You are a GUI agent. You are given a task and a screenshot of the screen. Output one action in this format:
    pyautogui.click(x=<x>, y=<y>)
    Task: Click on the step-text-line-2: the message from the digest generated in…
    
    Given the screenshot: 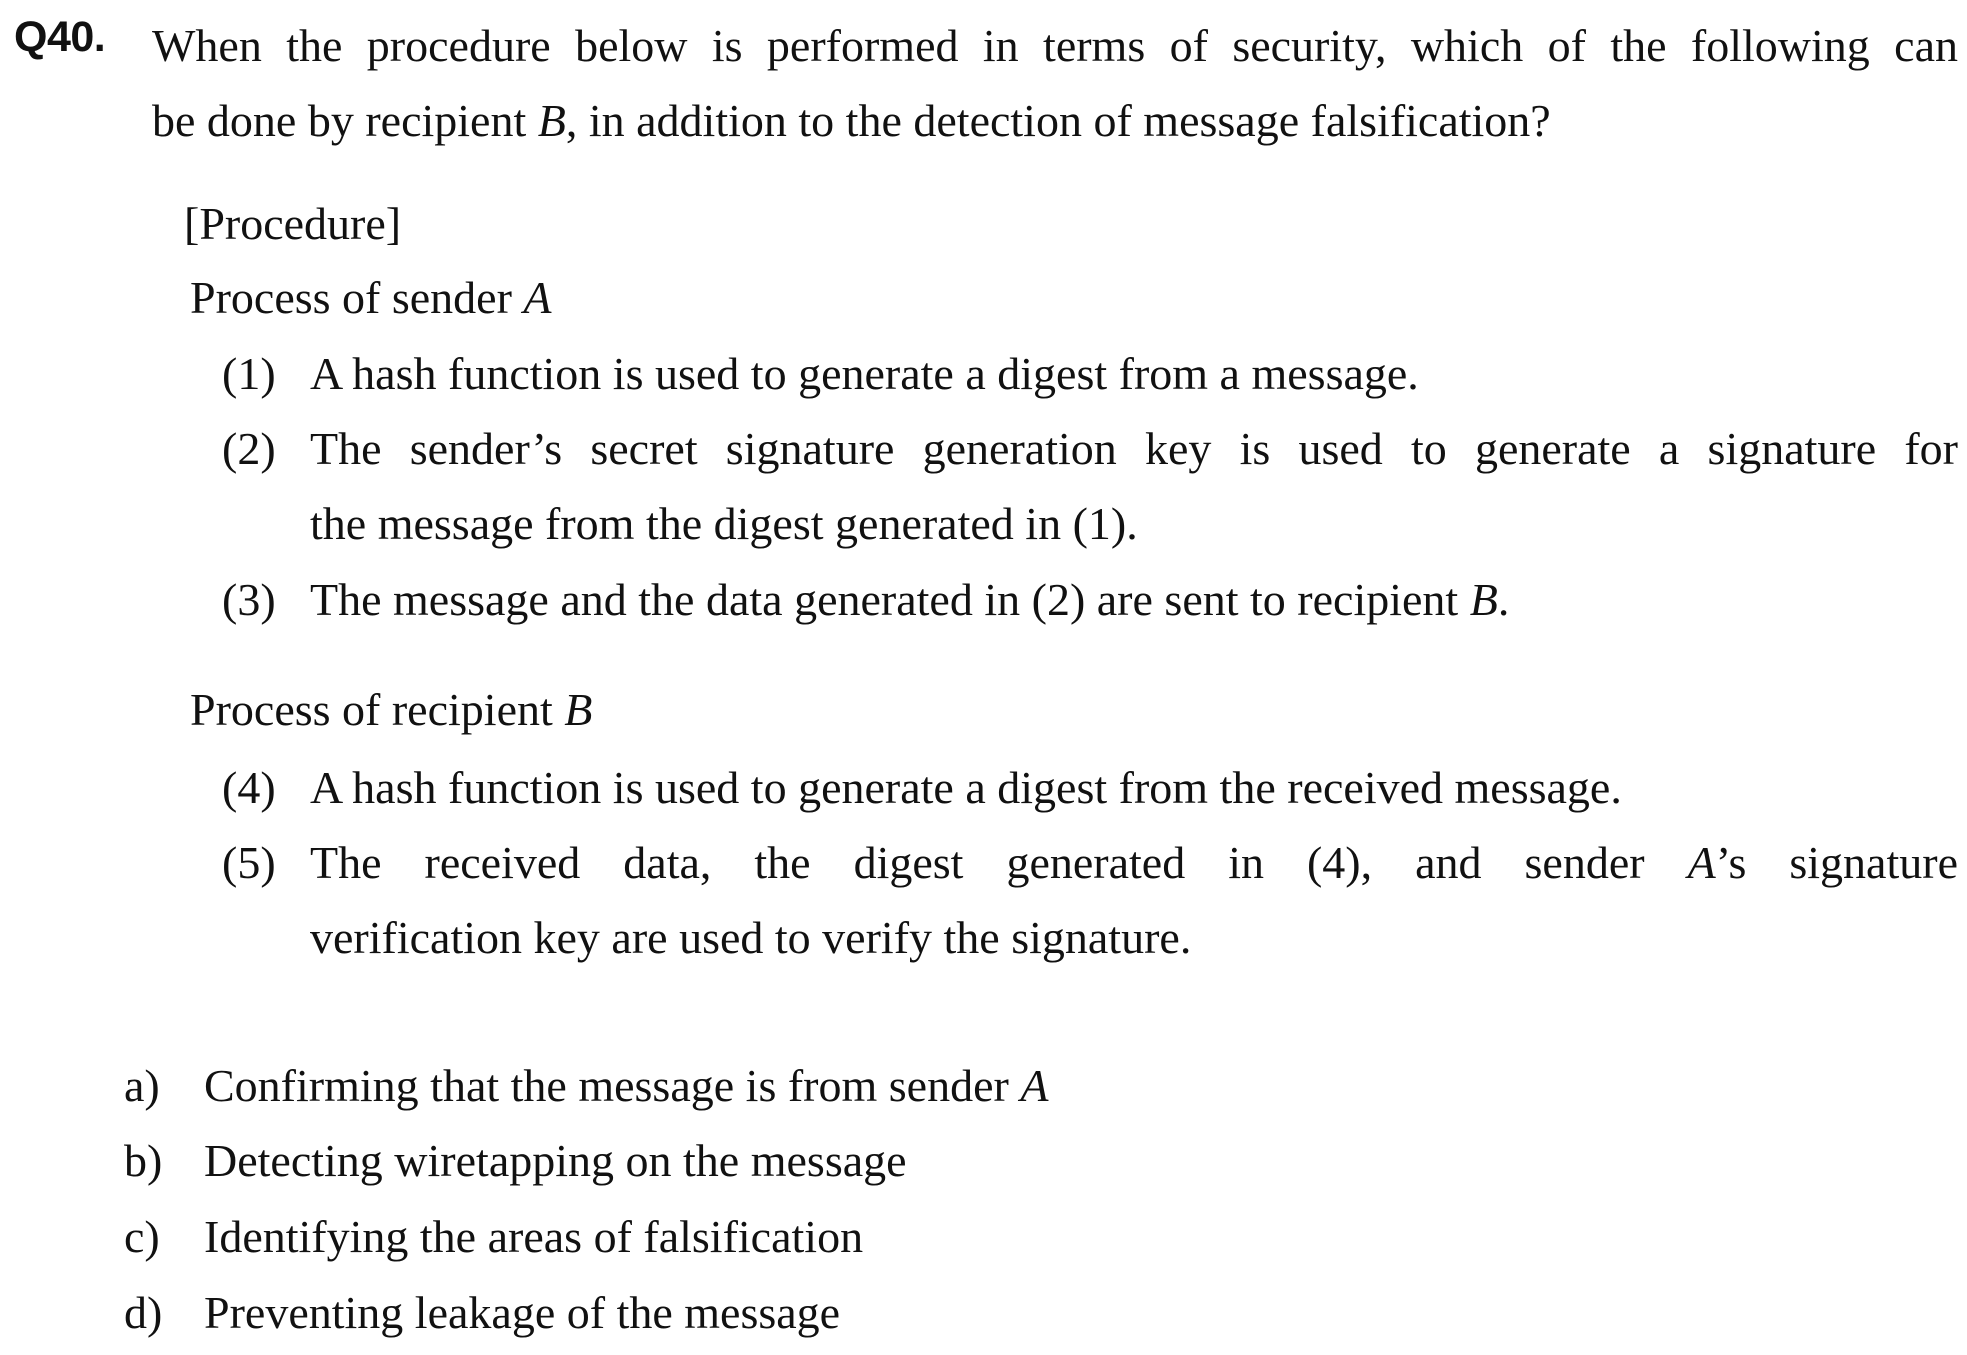 What is the action you would take?
    pyautogui.click(x=724, y=523)
    